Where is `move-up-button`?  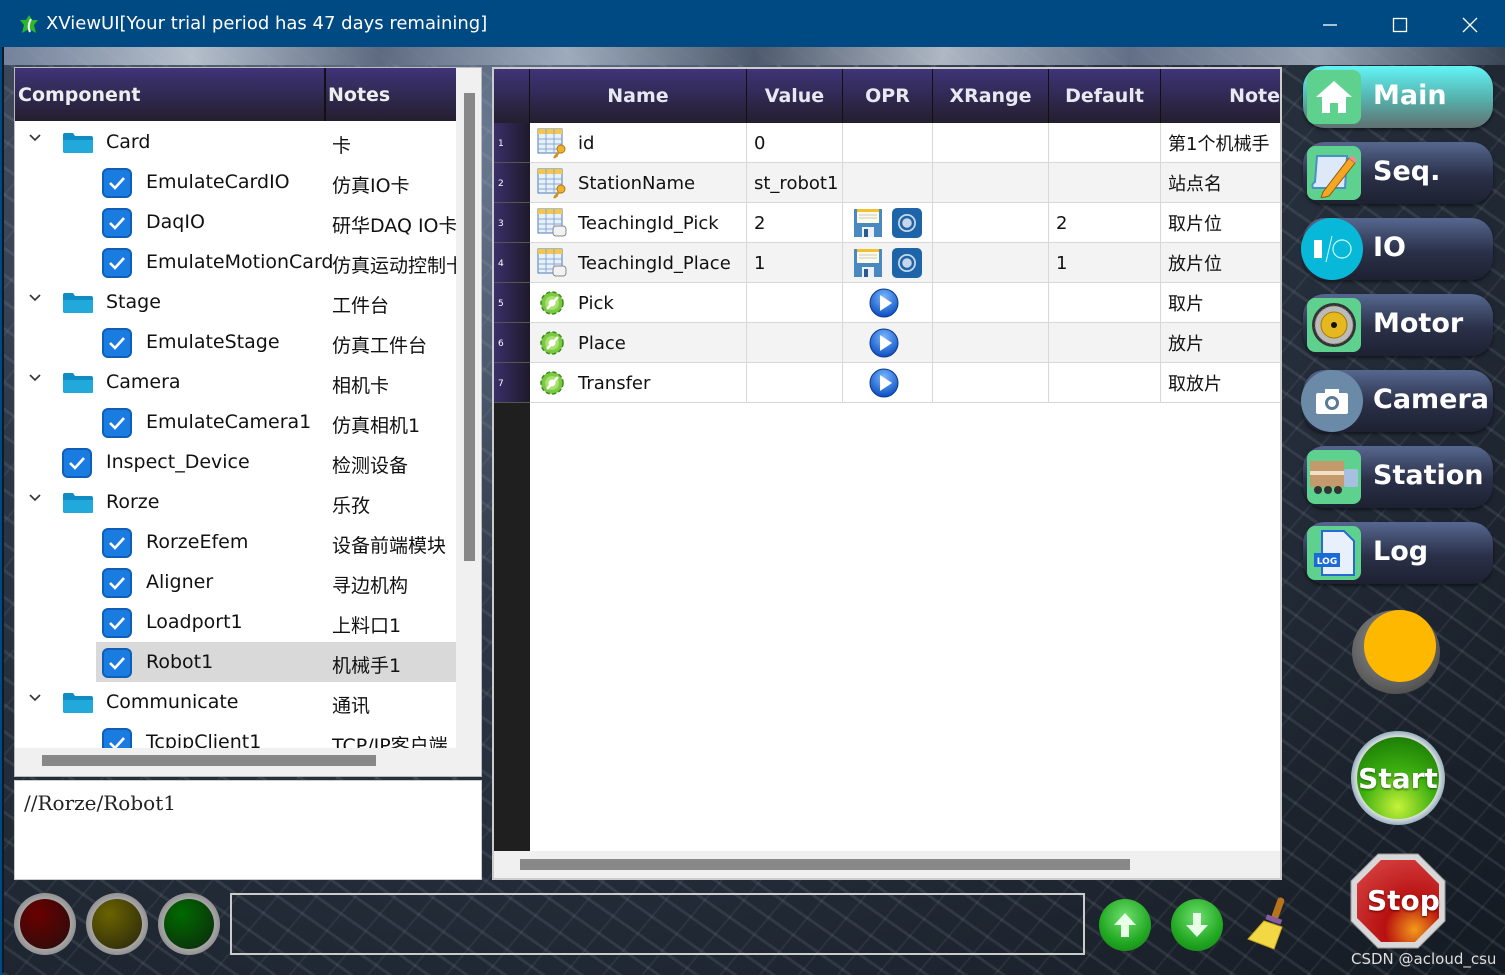 move-up-button is located at coordinates (1125, 925).